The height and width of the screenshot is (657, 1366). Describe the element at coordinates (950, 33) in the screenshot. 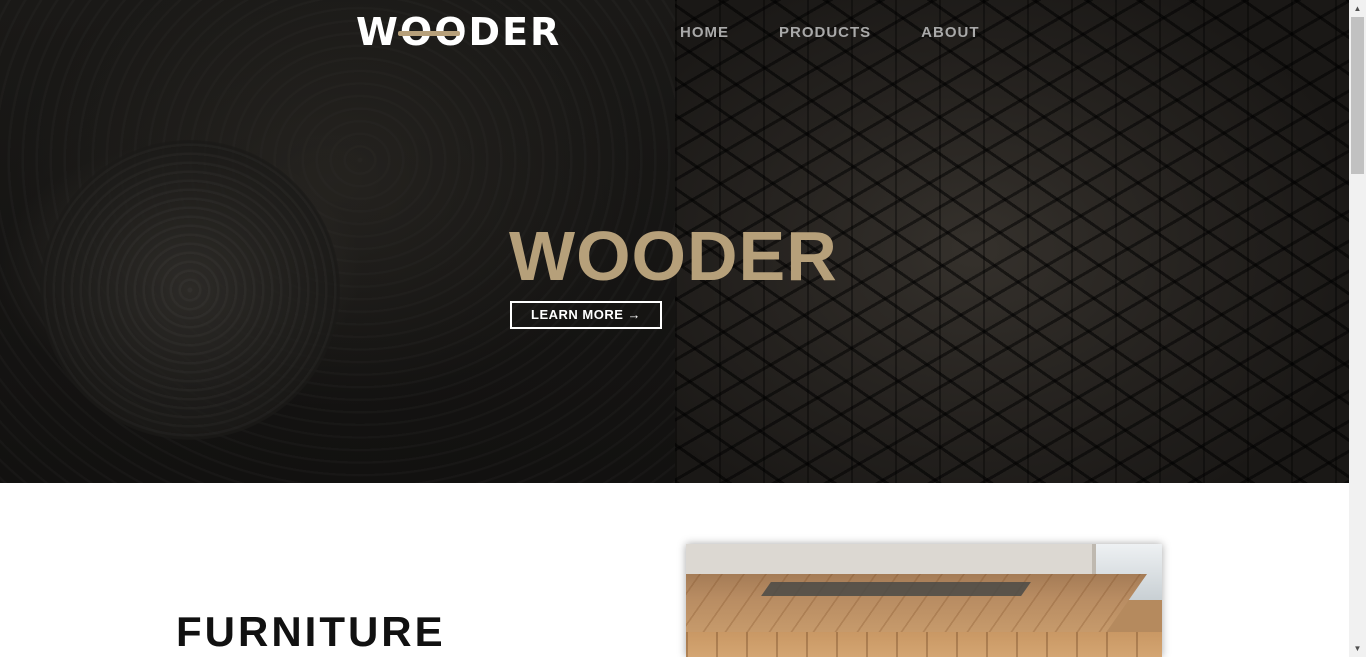

I see `nav-link-about: ABOUT` at that location.